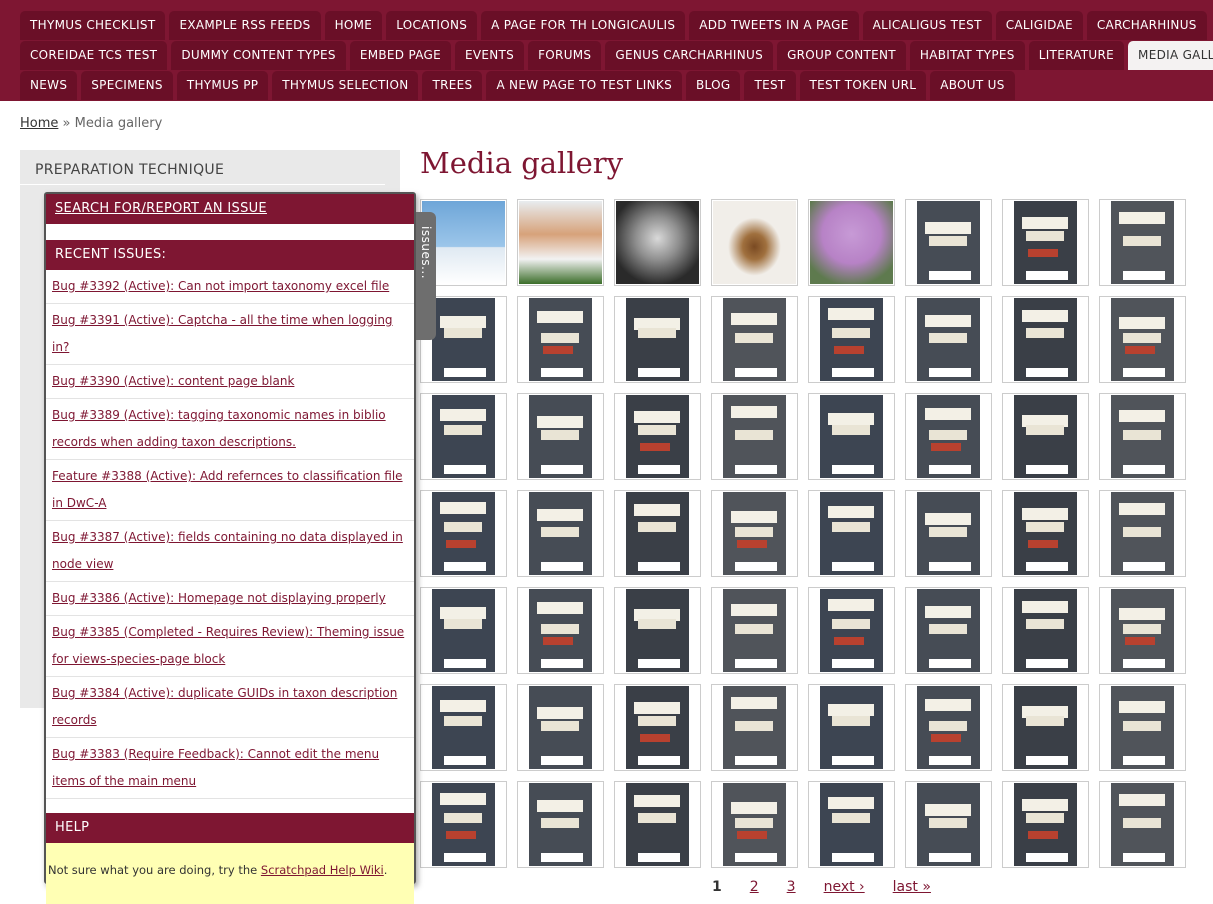  What do you see at coordinates (94, 55) in the screenshot?
I see `nav-tab-coreidae-tcs-test: COREIDAE TCS TEST` at bounding box center [94, 55].